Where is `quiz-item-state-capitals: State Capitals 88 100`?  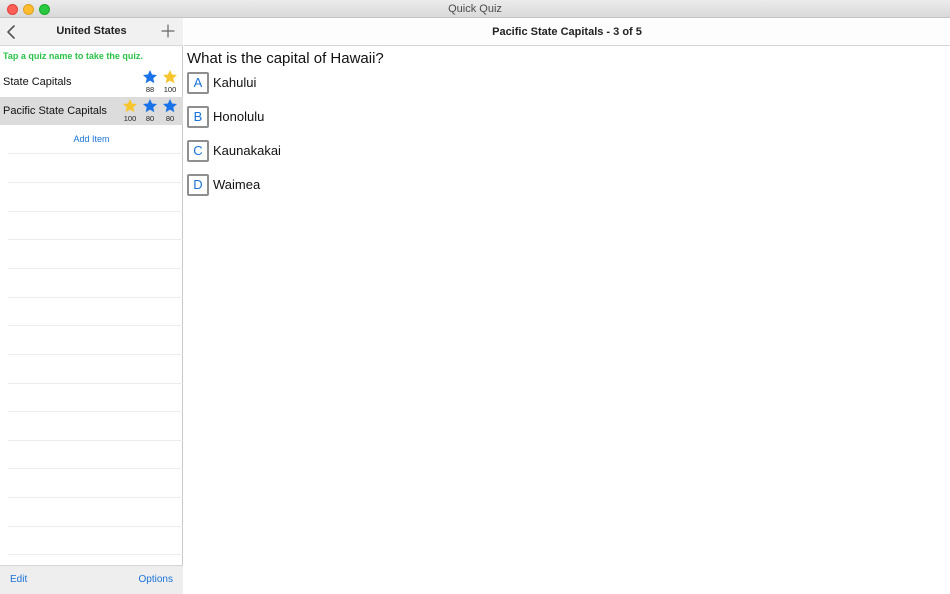
quiz-item-state-capitals: State Capitals 88 100 is located at coordinates (91, 82).